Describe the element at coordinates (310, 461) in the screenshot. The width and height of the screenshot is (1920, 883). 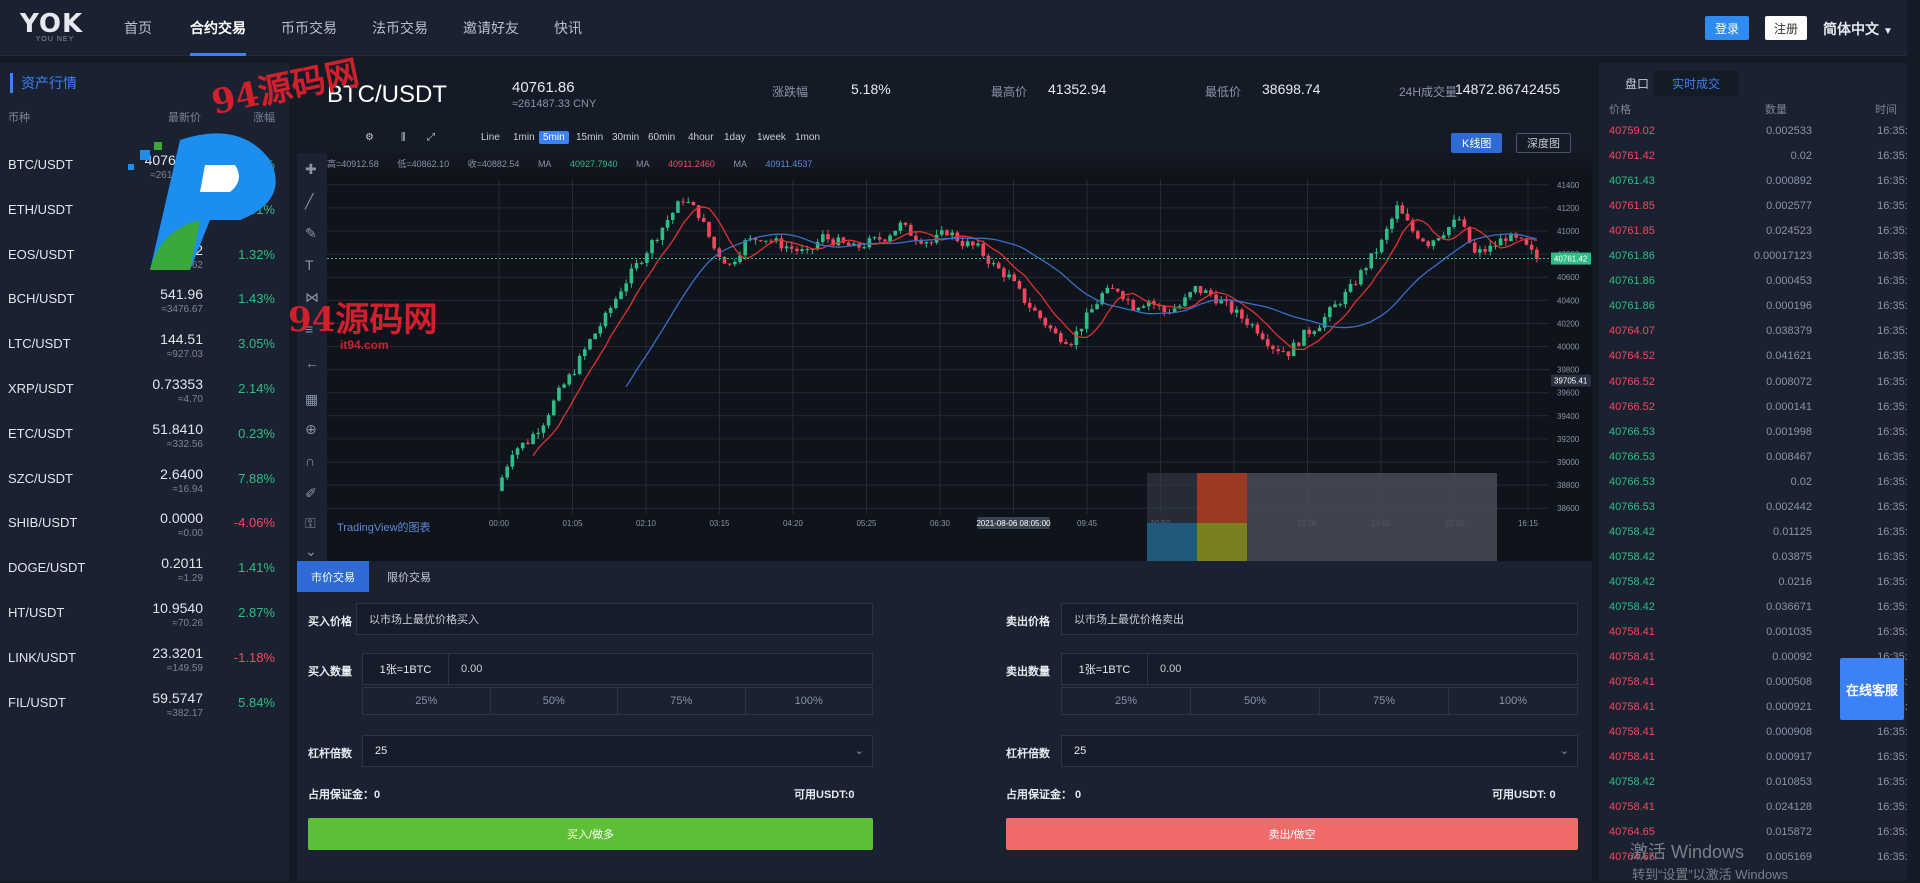
I see `magnet-icon: ∩` at that location.